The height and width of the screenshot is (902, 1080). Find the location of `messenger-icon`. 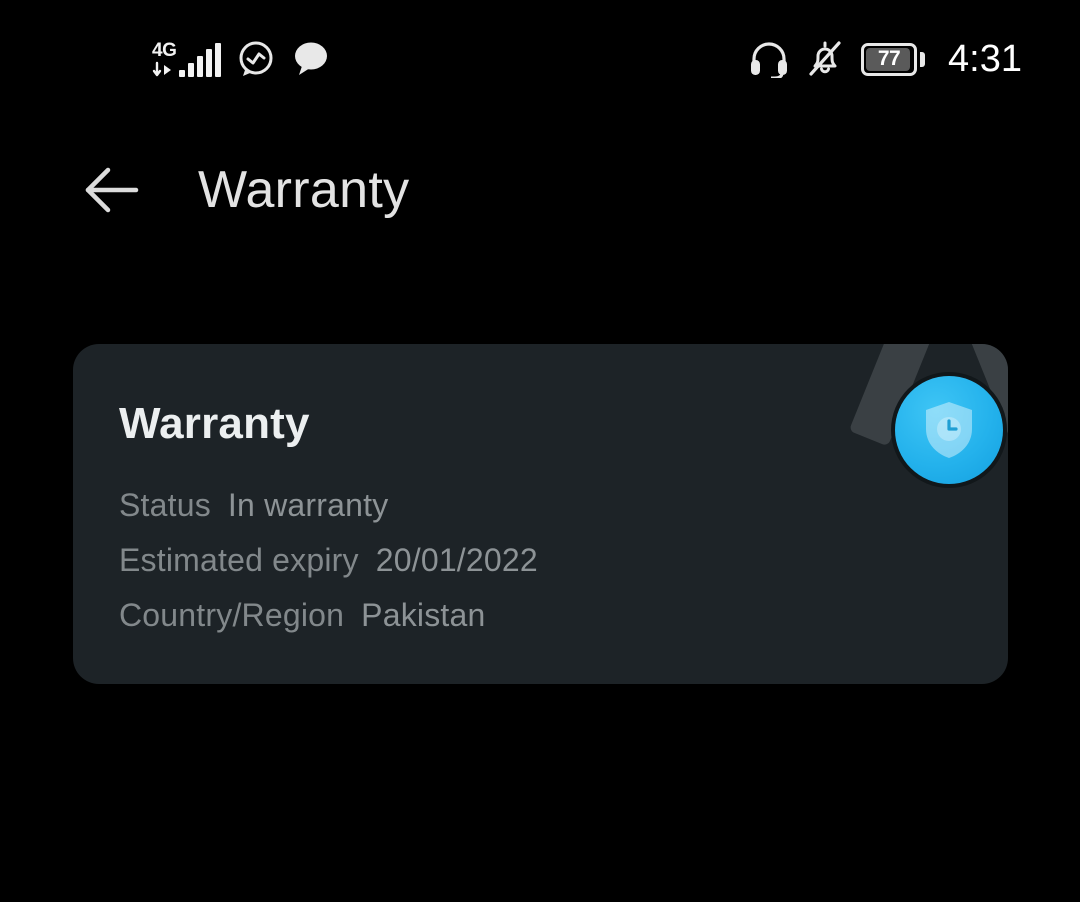

messenger-icon is located at coordinates (256, 59).